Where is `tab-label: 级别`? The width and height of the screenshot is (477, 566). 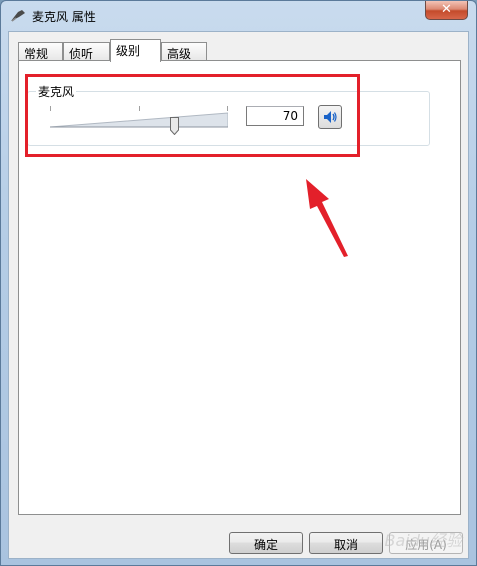 tab-label: 级别 is located at coordinates (128, 51).